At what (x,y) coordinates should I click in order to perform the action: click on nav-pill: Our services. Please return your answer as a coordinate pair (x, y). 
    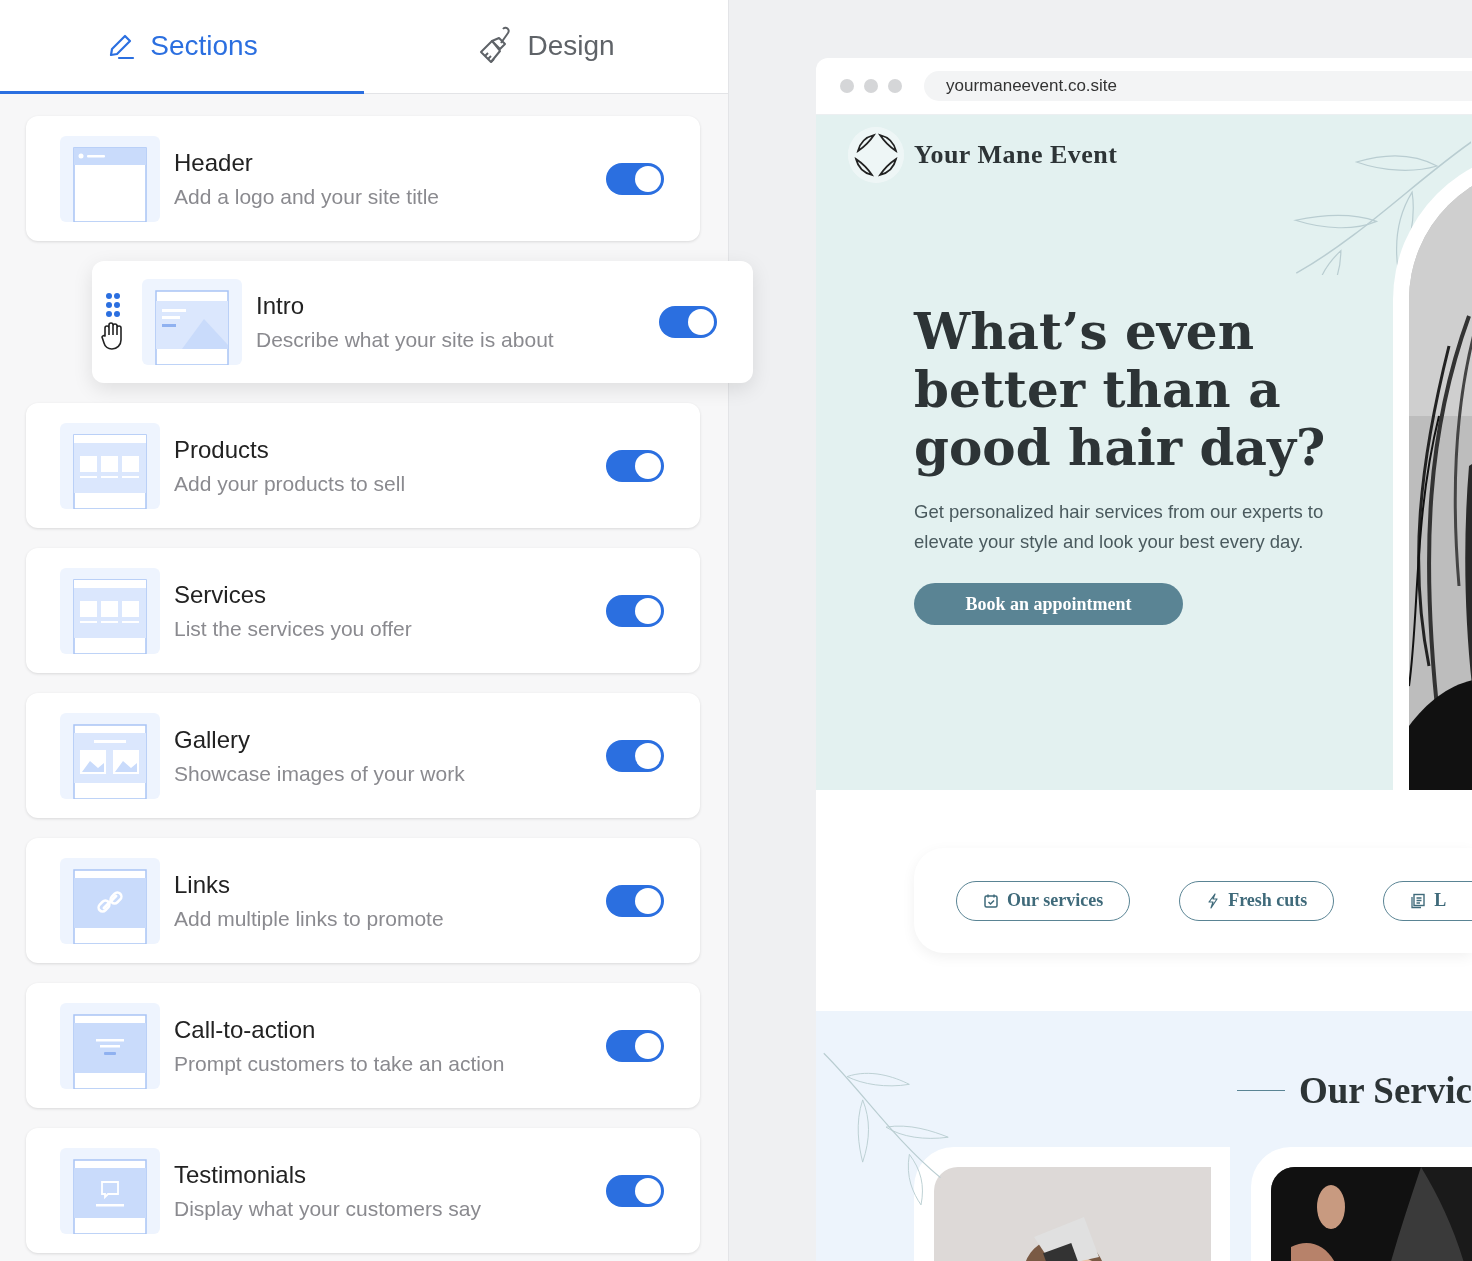
    Looking at the image, I should click on (1043, 900).